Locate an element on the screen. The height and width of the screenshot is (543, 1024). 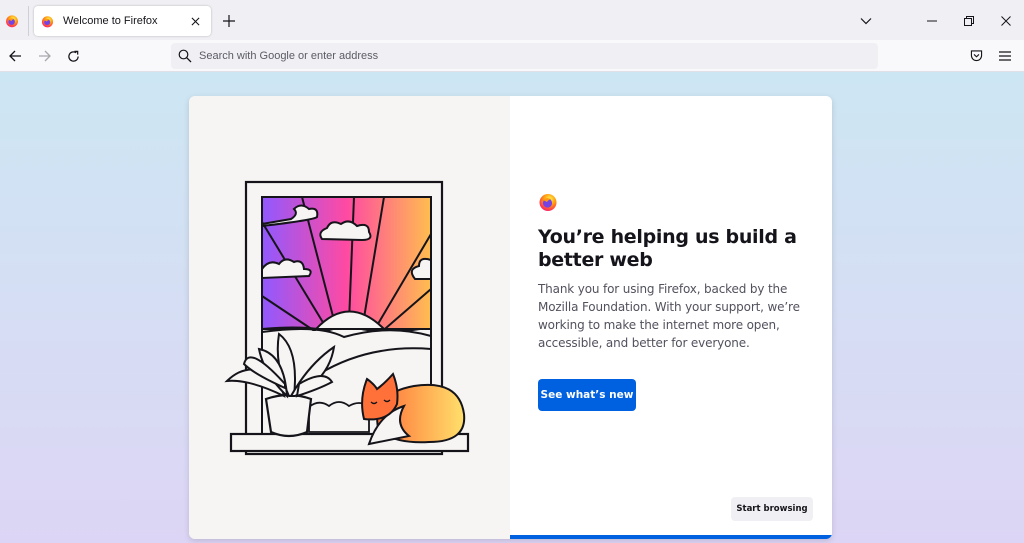
reload-button is located at coordinates (73, 56).